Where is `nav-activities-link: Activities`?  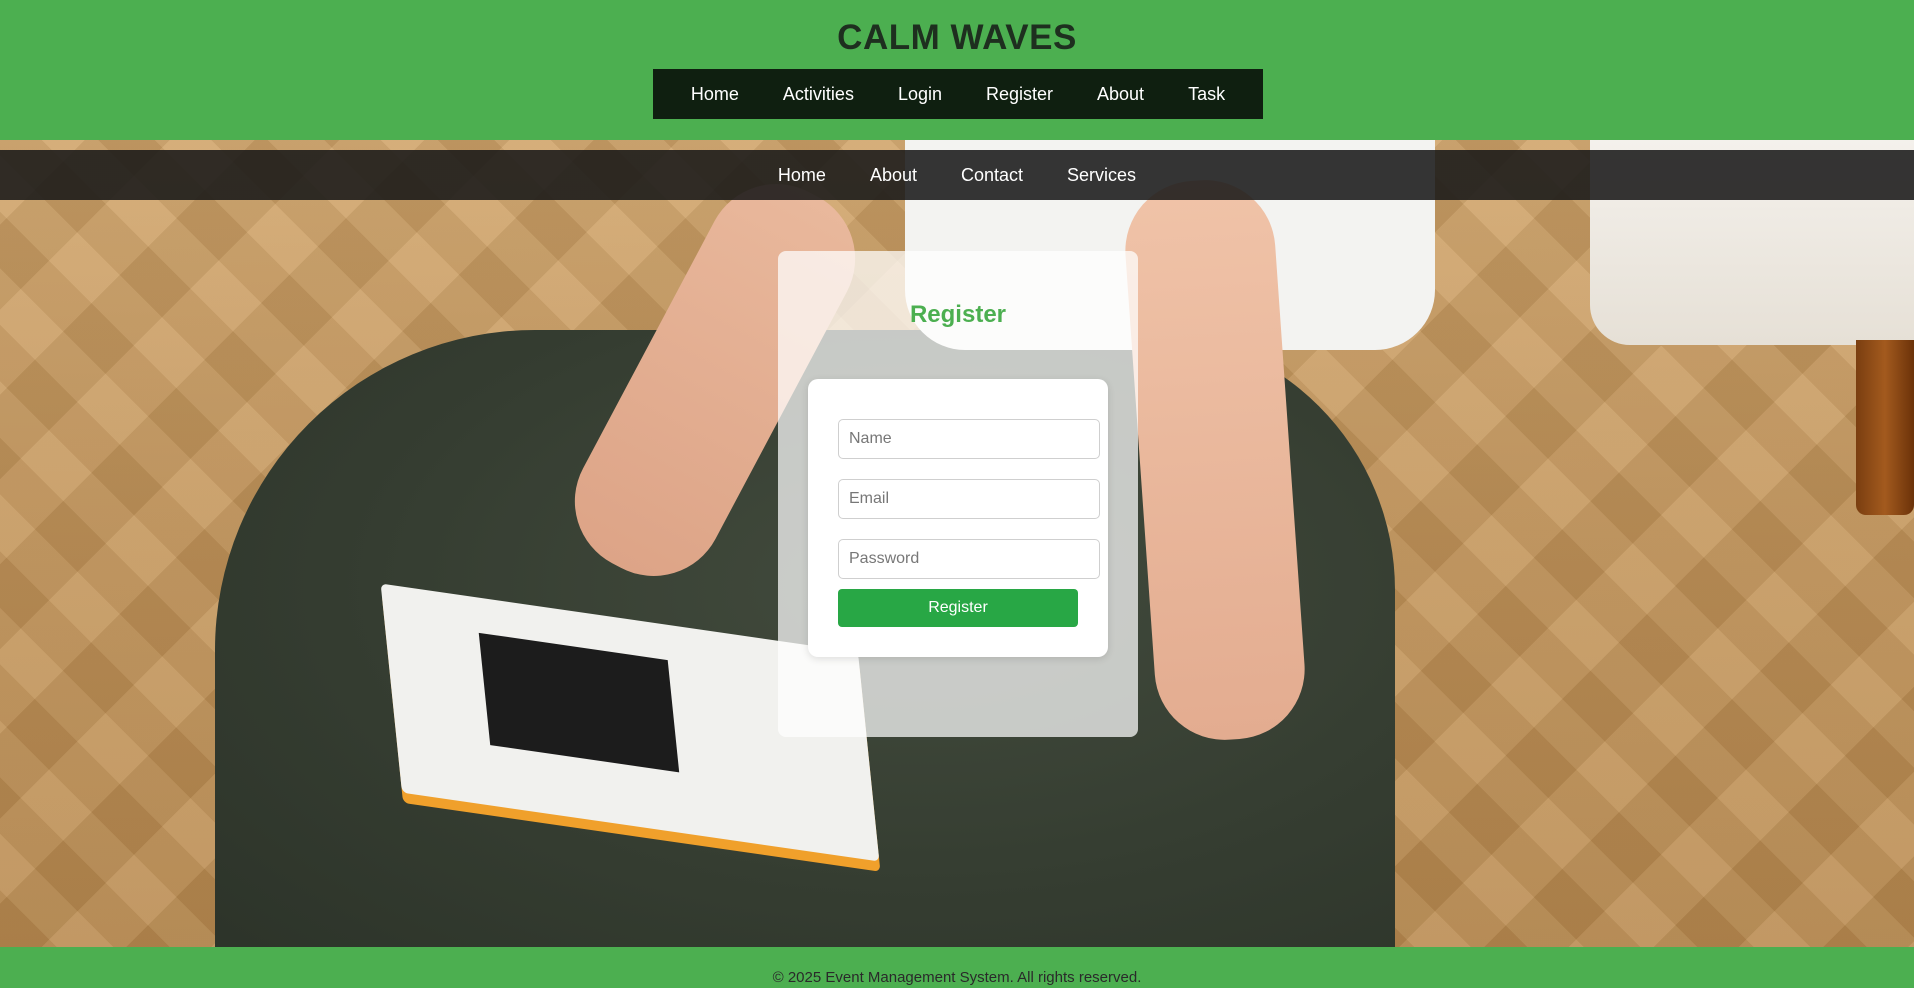
nav-activities-link: Activities is located at coordinates (818, 94).